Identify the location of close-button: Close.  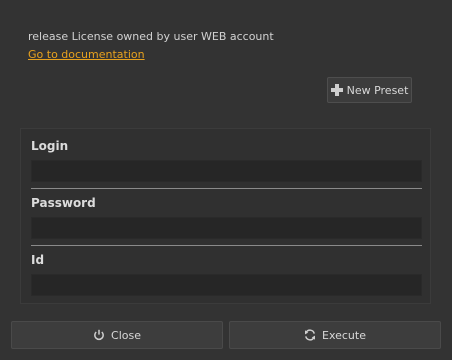
(117, 335).